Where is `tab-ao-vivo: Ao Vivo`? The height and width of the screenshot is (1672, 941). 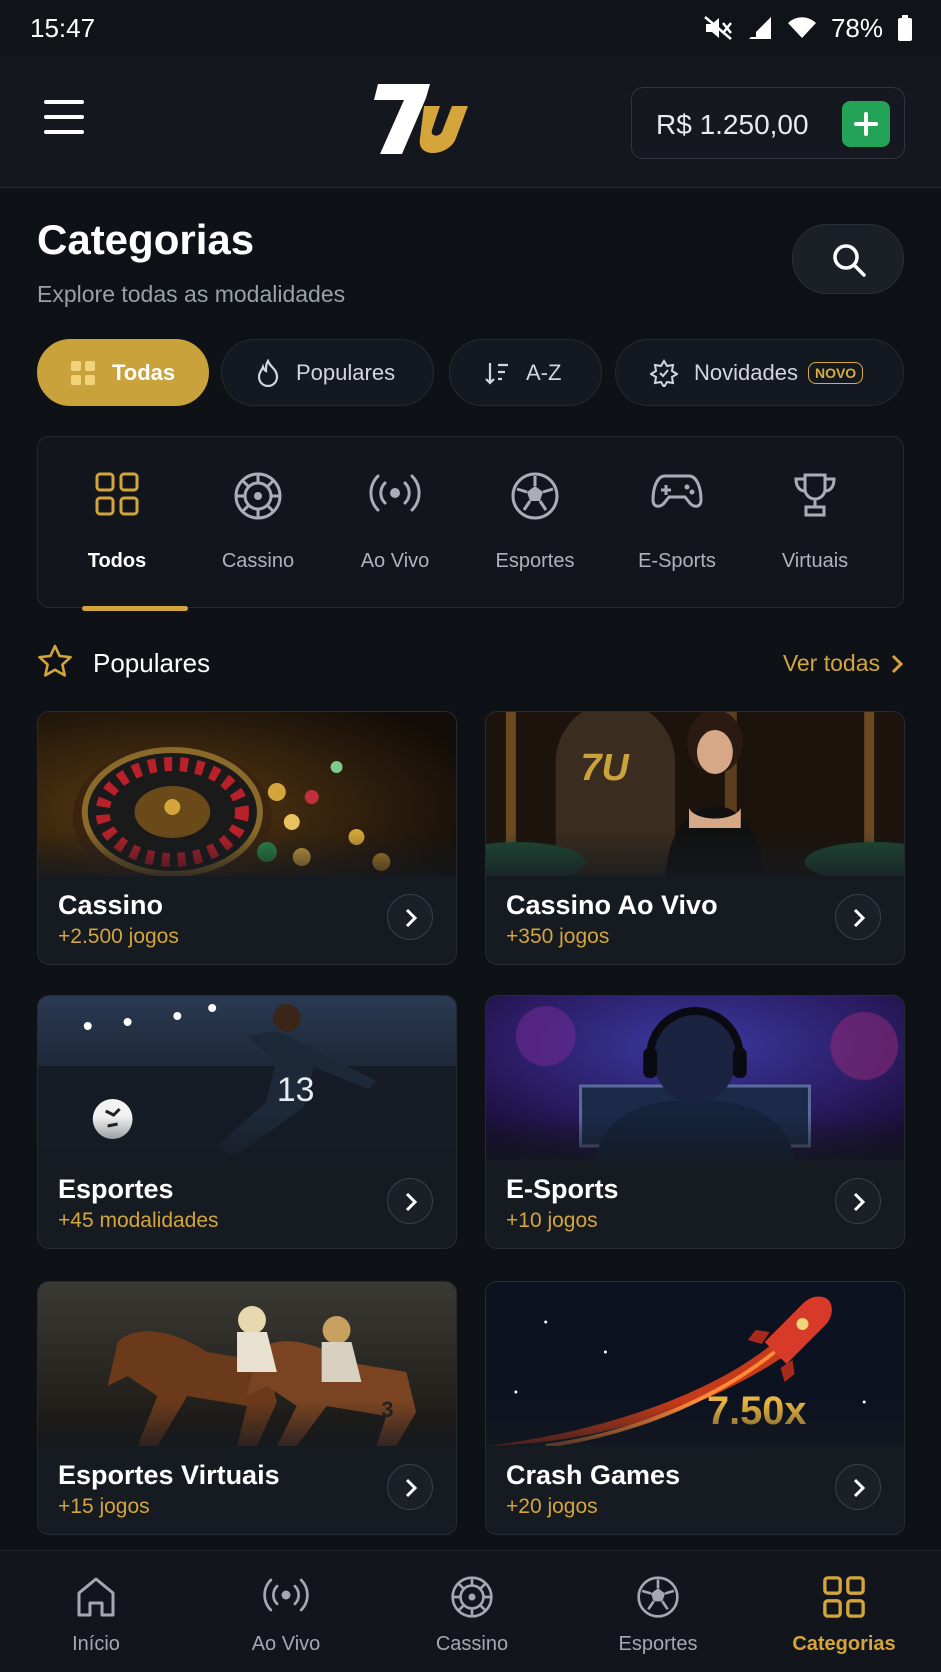
tab-ao-vivo: Ao Vivo is located at coordinates (395, 523).